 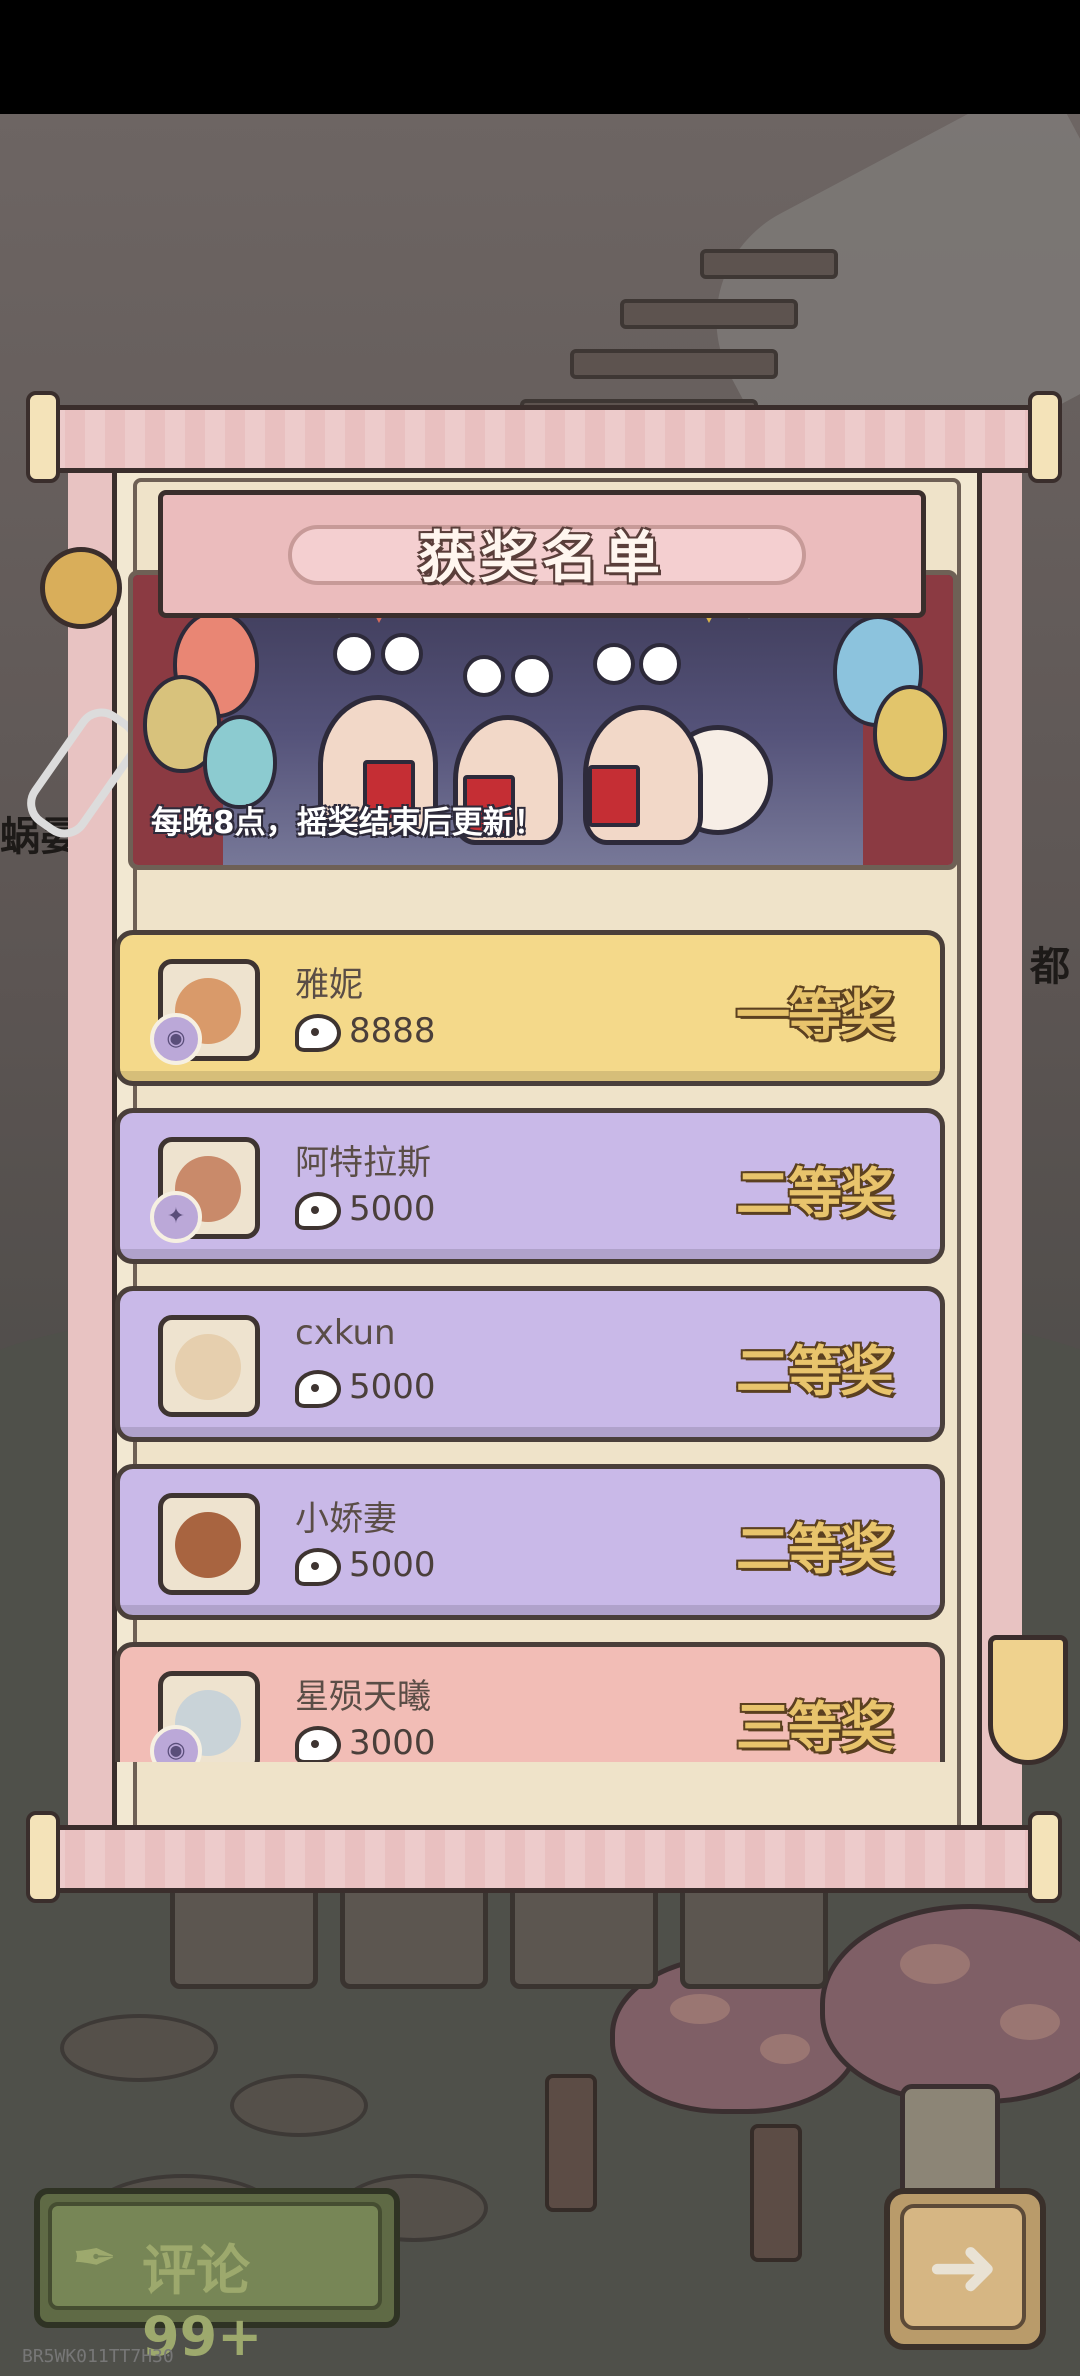 What do you see at coordinates (348, 823) in the screenshot?
I see `update-notice: 每晚8点，摇奖结束后更新！` at bounding box center [348, 823].